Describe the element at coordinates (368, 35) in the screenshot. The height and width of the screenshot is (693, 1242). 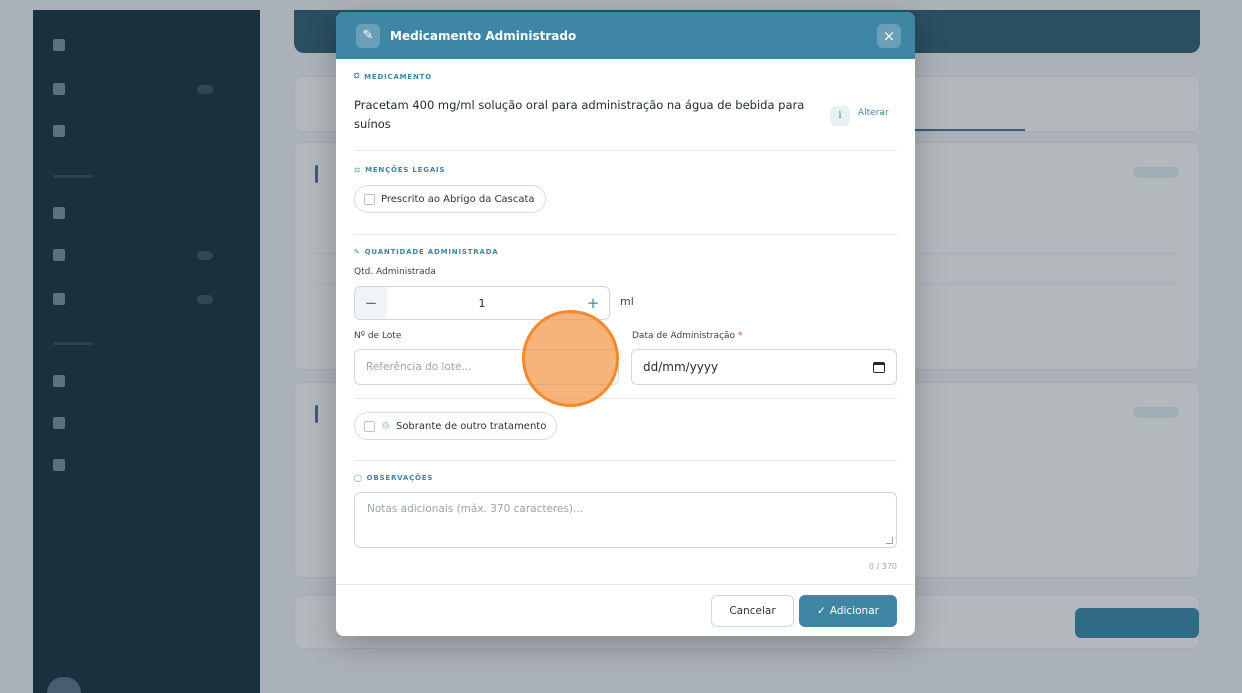
I see `pencil-icon: ✎` at that location.